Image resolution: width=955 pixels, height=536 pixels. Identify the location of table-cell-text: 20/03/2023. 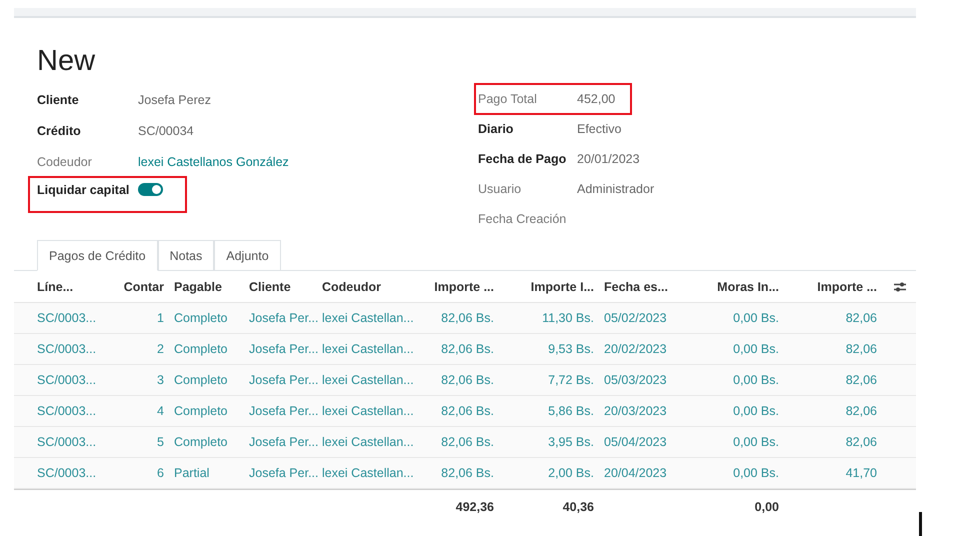
(635, 411).